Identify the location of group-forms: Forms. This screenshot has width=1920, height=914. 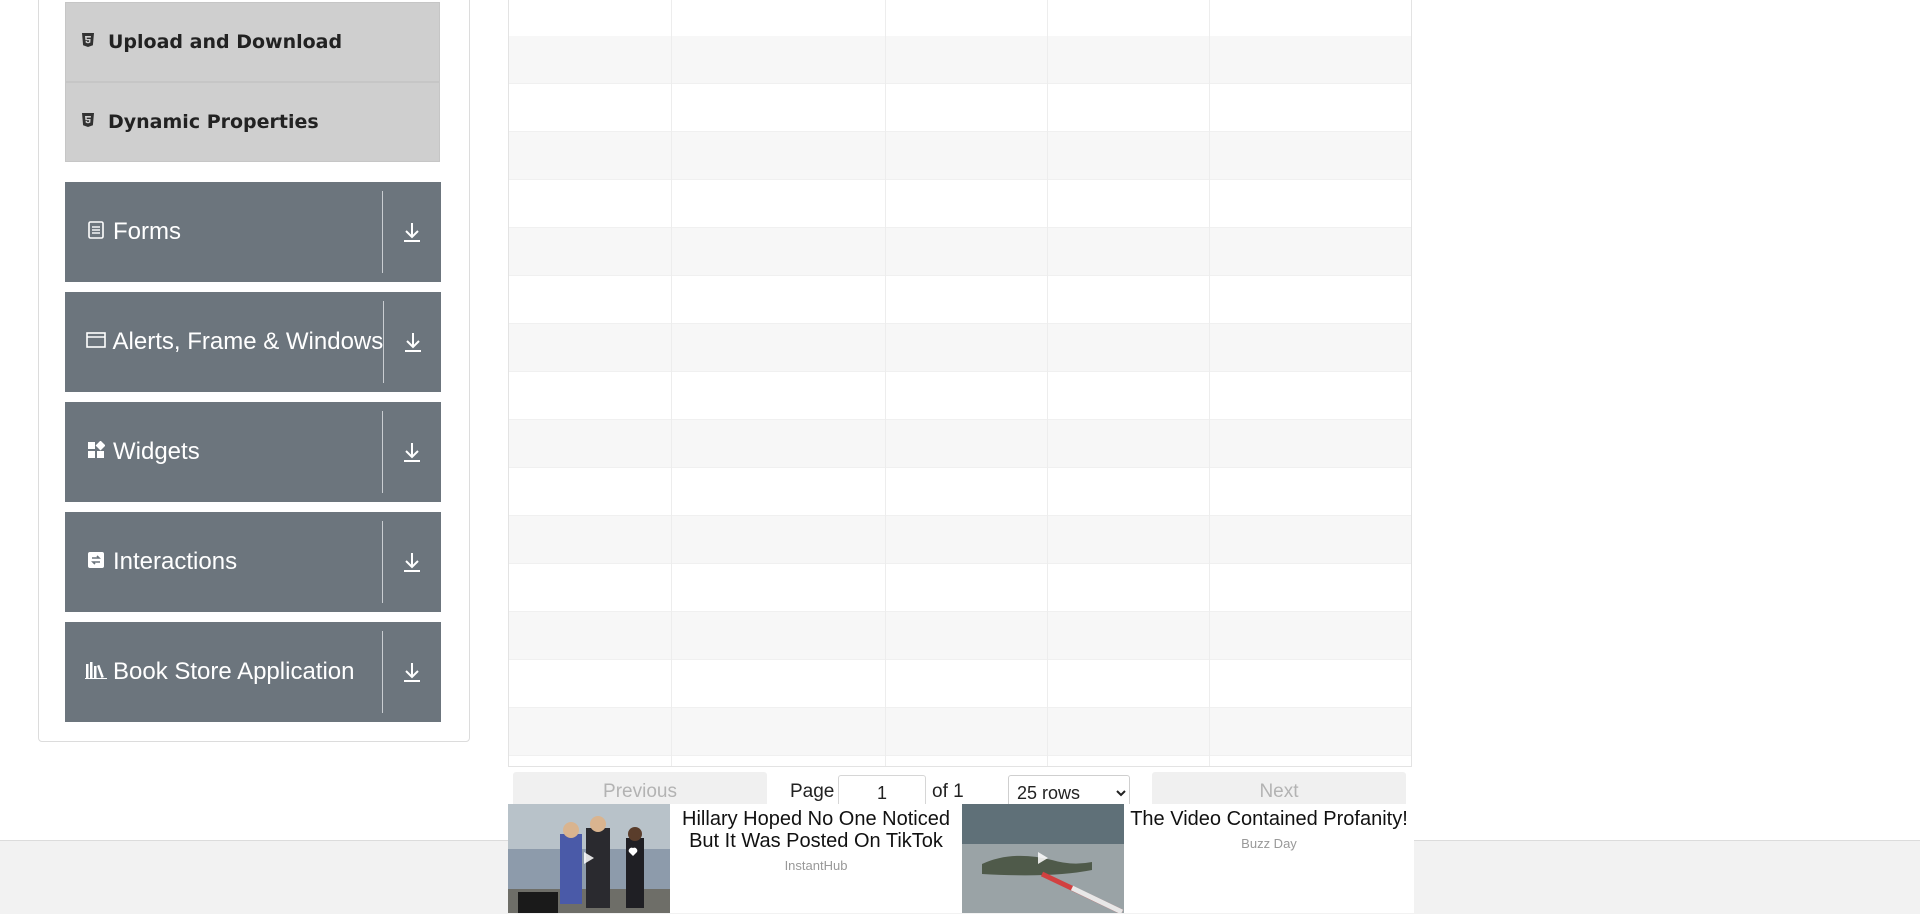
(253, 232).